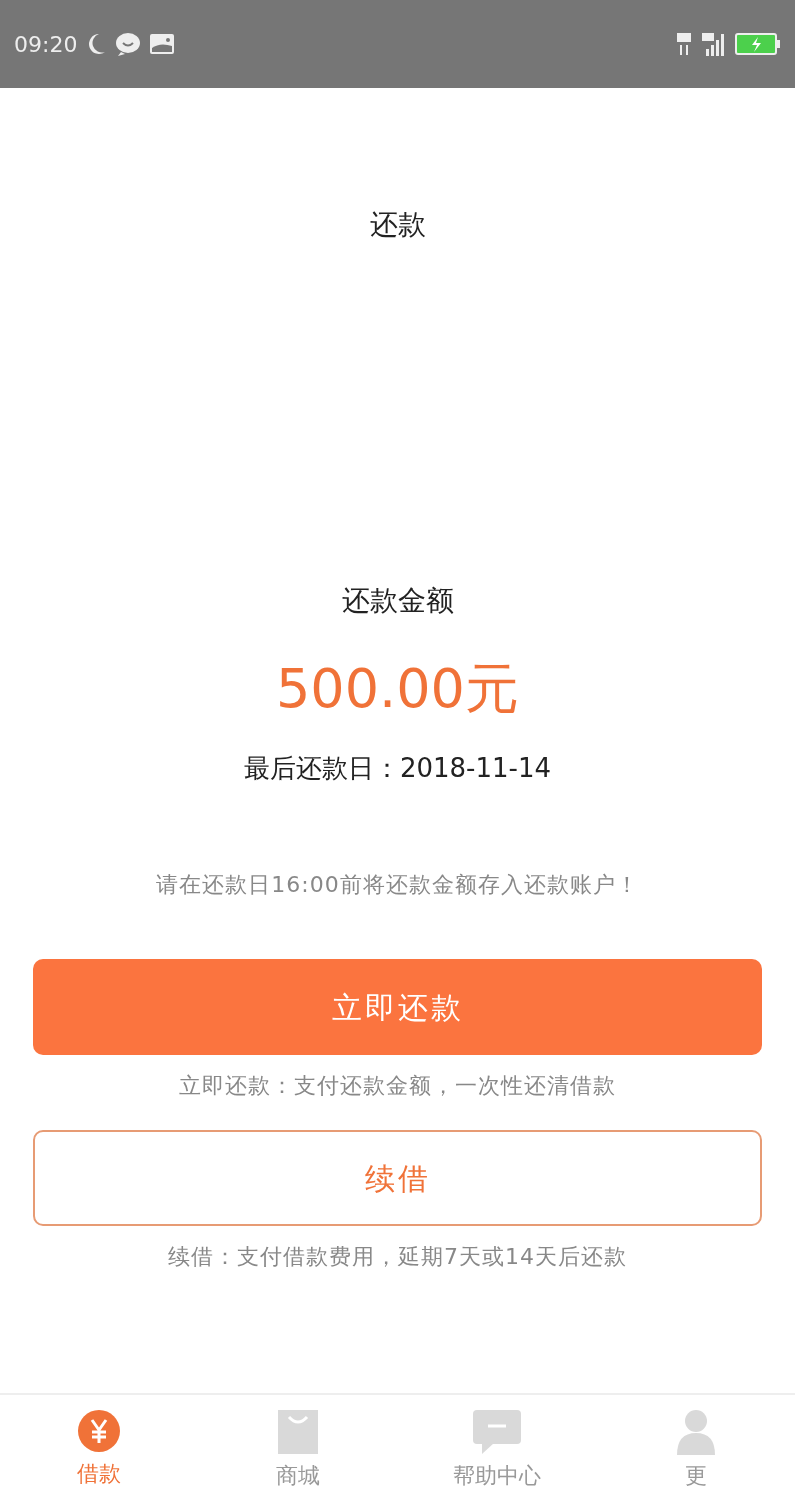 This screenshot has width=795, height=1500. I want to click on amount-value: 500.00元, so click(397, 689).